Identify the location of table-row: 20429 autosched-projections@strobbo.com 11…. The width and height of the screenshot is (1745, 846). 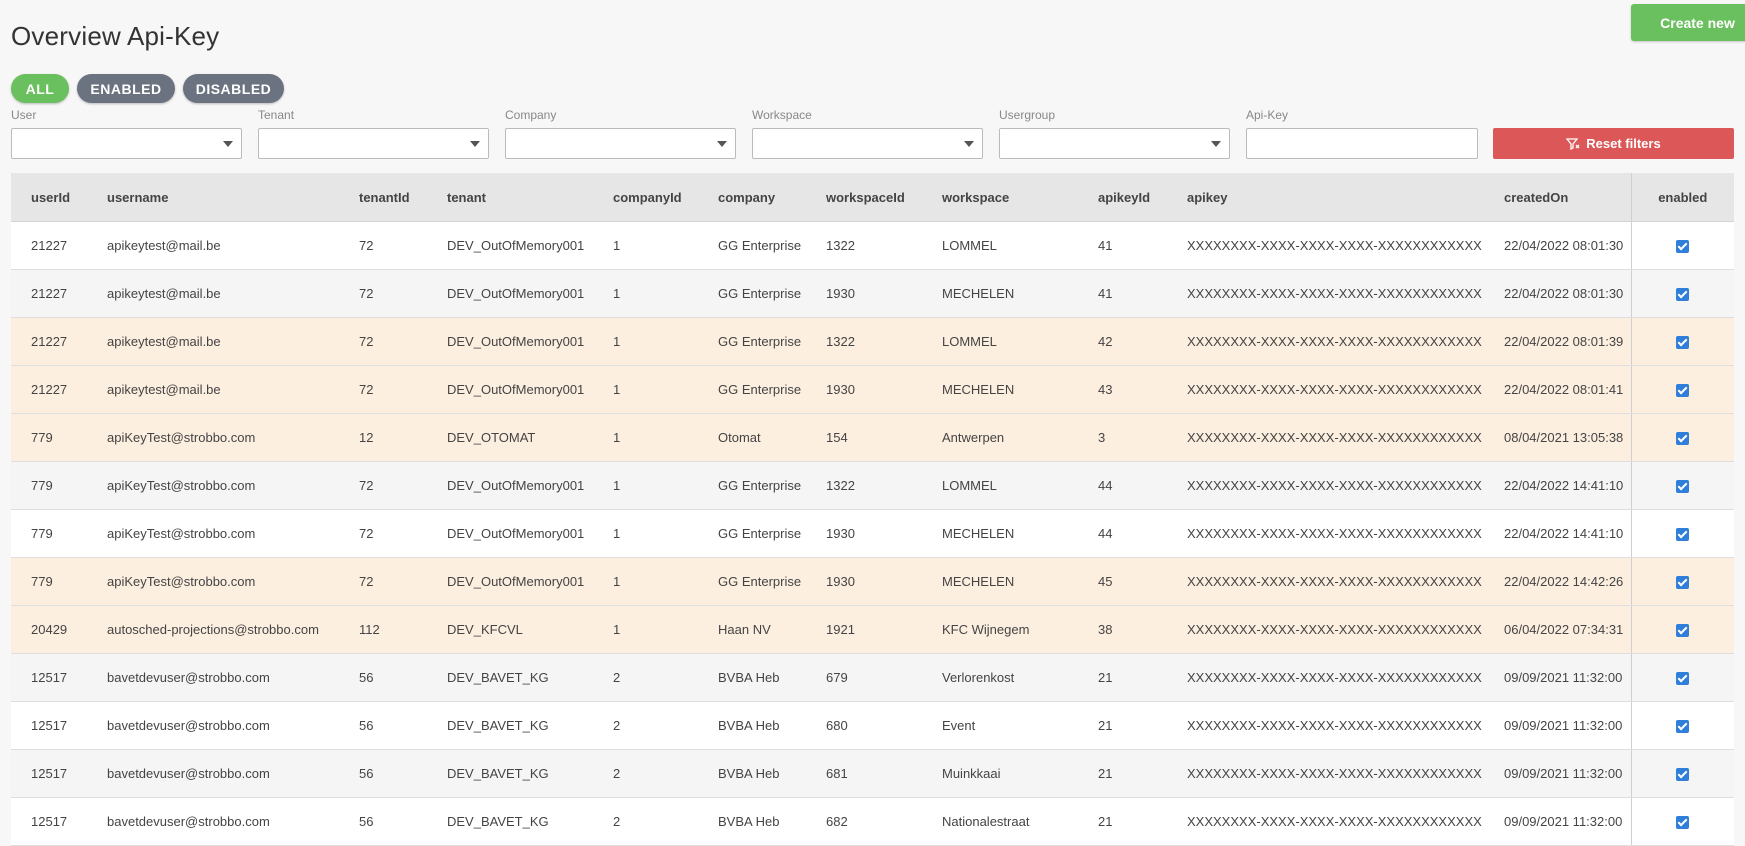
(872, 629).